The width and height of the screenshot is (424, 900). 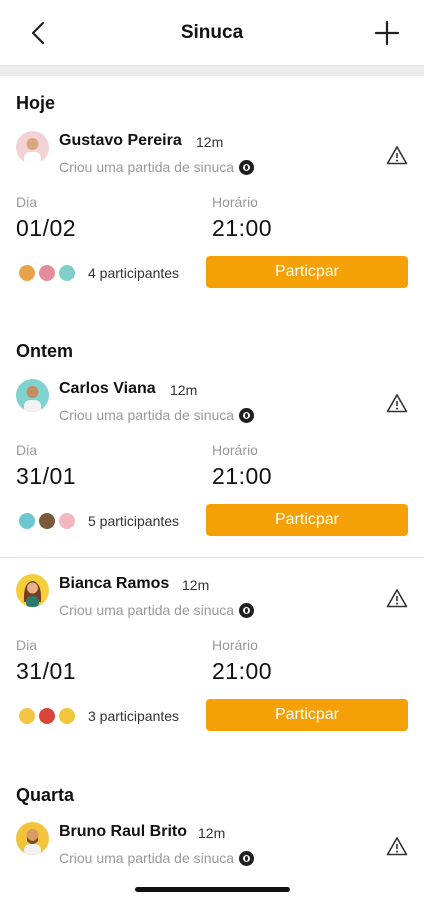 I want to click on page-title: Sinuca, so click(x=212, y=32).